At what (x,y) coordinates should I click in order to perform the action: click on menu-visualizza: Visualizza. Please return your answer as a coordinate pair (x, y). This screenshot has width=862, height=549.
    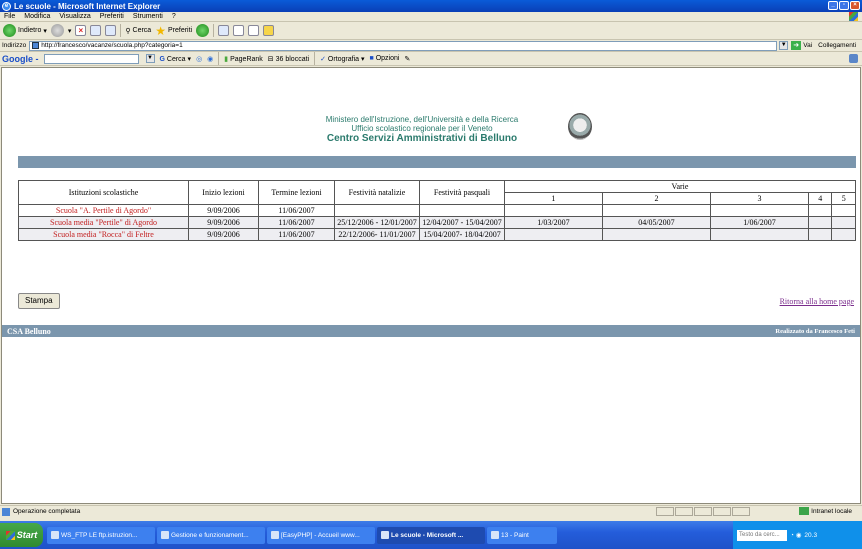
    Looking at the image, I should click on (74, 16).